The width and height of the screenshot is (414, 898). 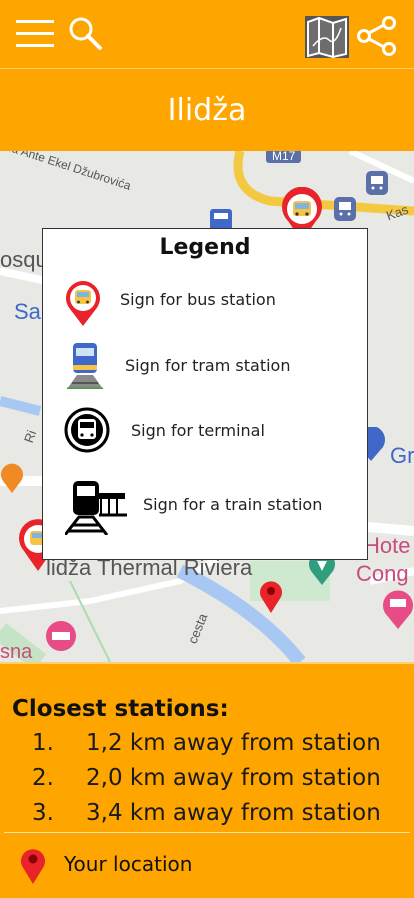 I want to click on map-label-sa: Sa, so click(x=27, y=311).